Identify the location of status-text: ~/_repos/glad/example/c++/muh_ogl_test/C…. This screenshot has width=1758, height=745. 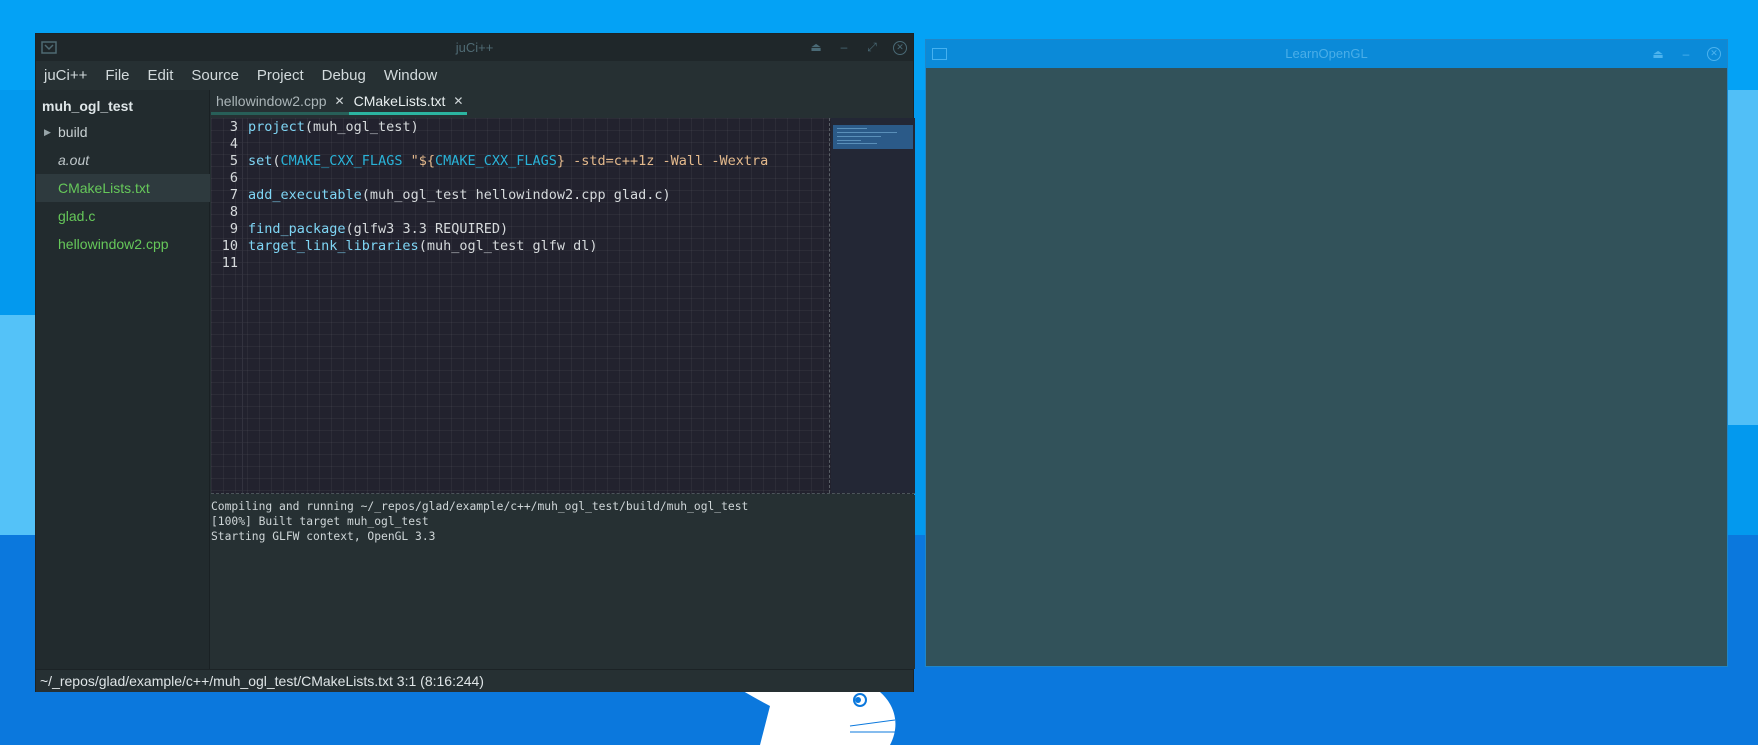
(262, 681).